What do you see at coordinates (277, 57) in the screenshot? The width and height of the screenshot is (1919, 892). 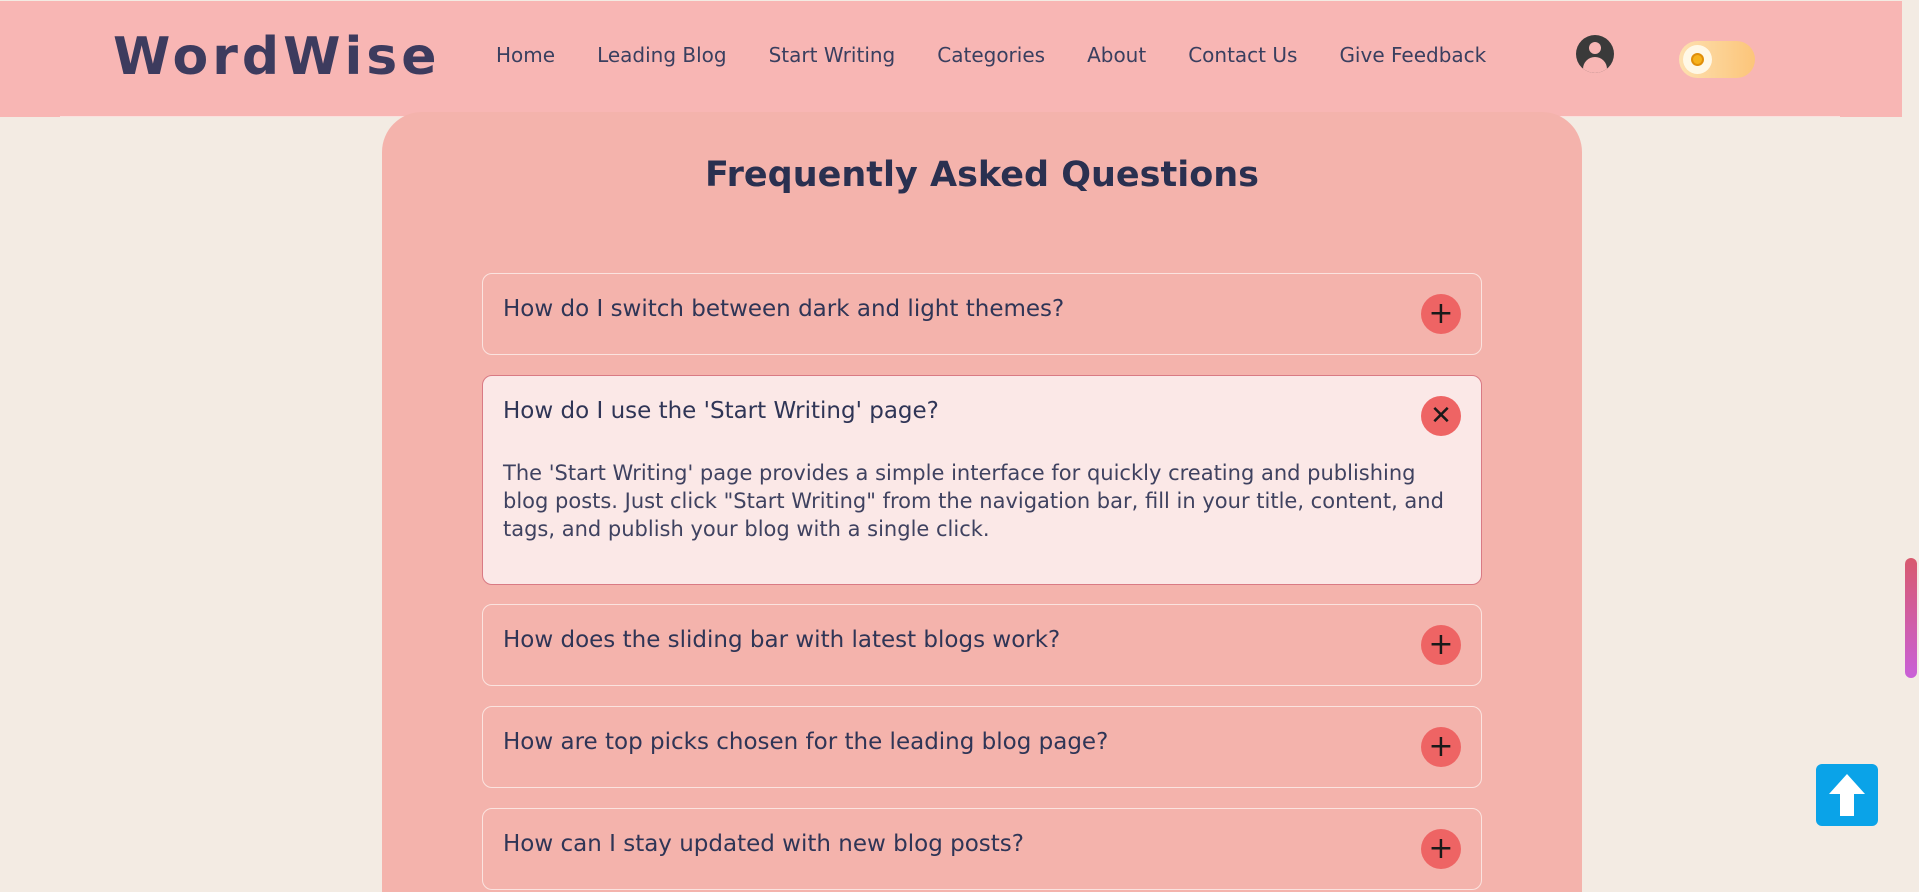 I see `brand-logo: WordWise` at bounding box center [277, 57].